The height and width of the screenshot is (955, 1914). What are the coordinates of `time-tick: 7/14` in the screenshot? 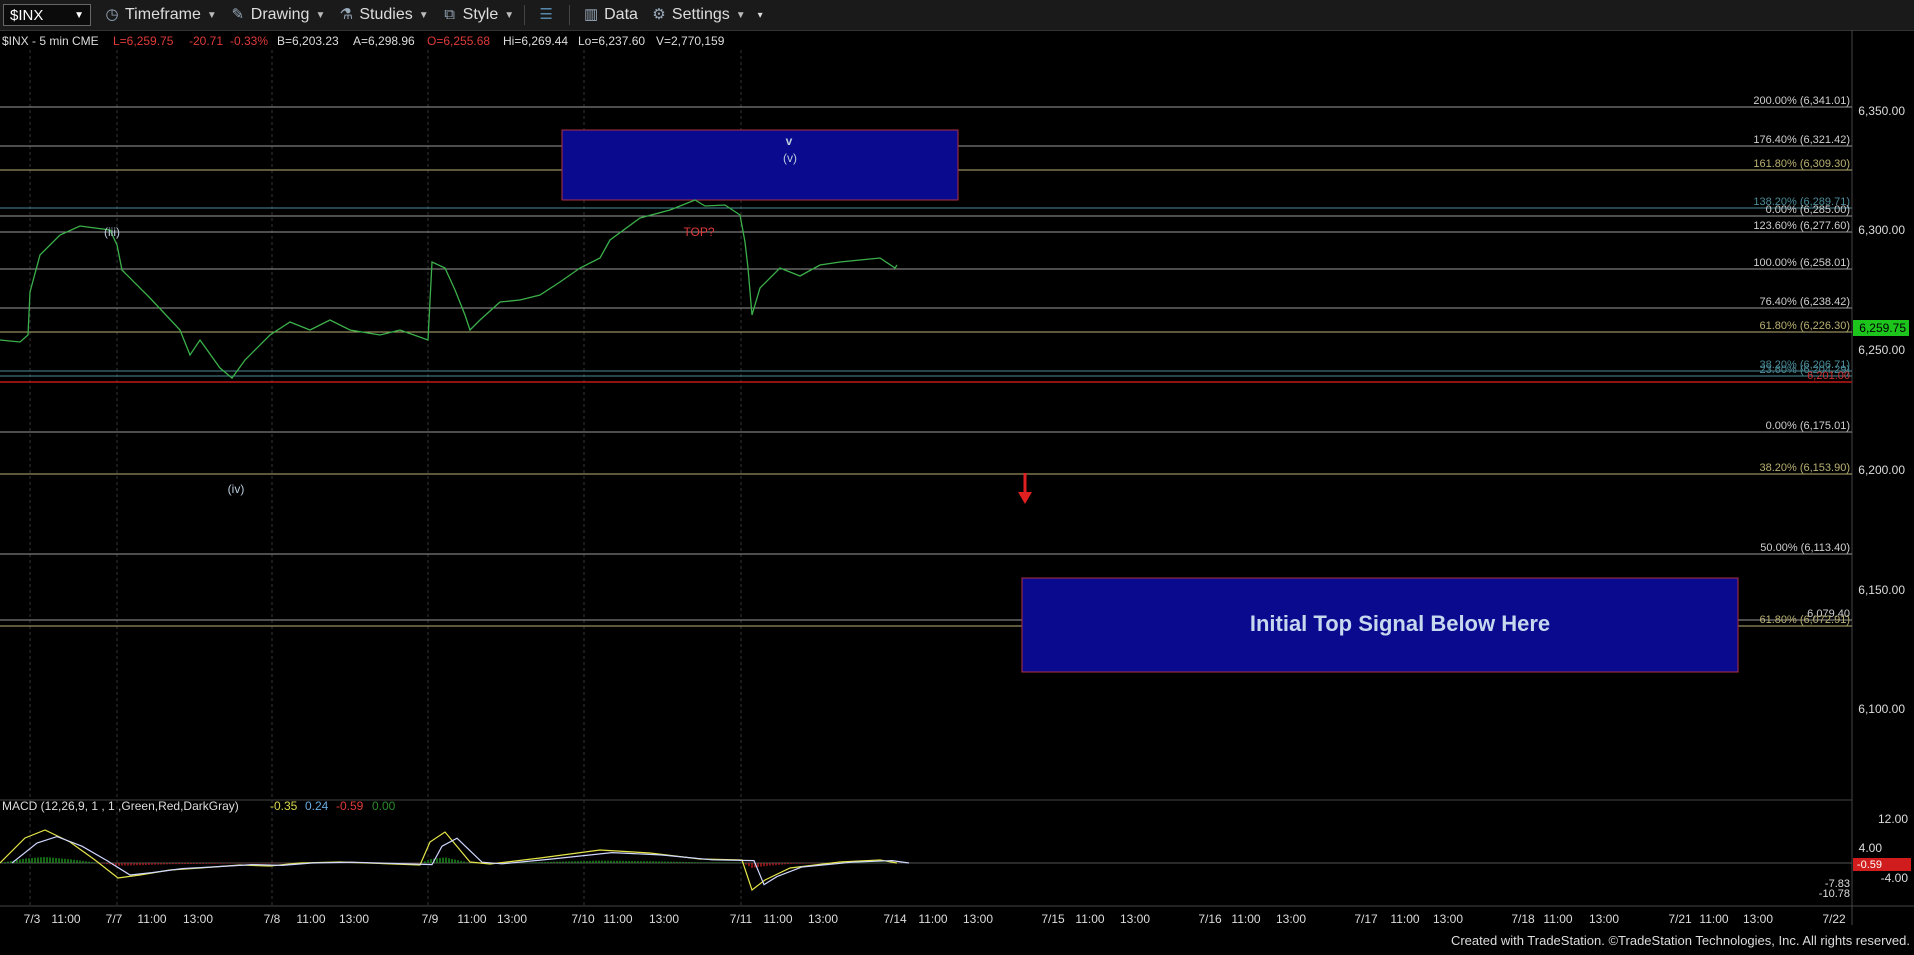 It's located at (895, 919).